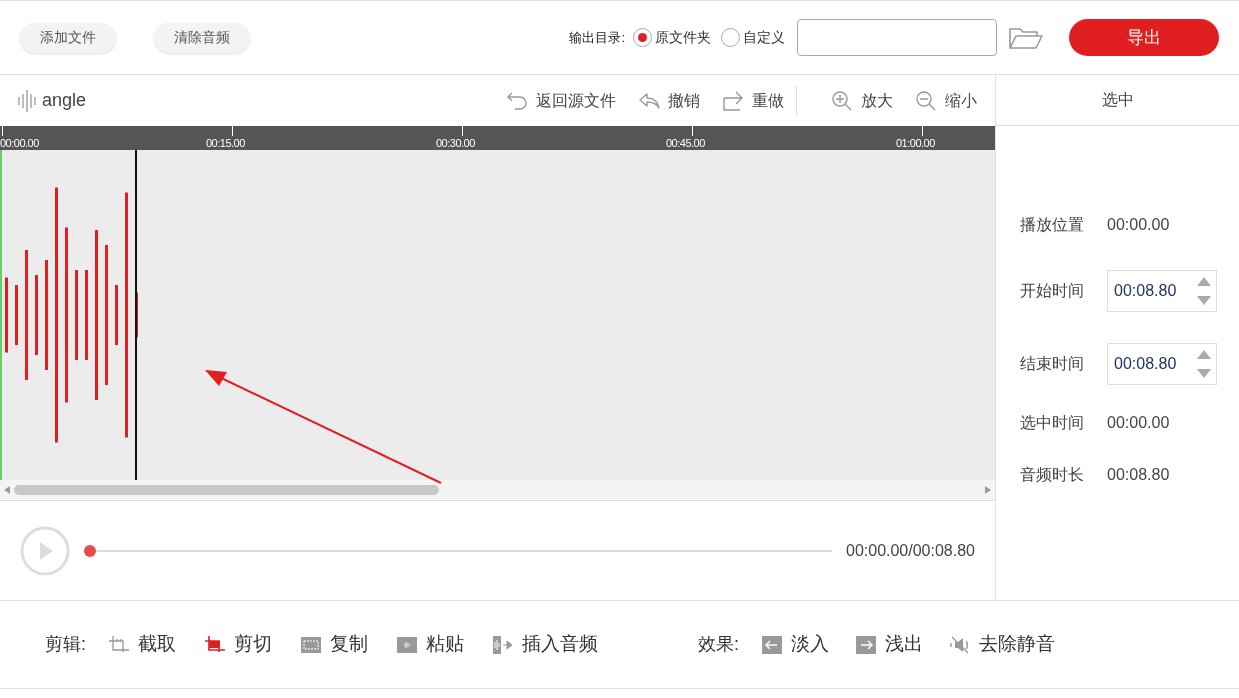 The width and height of the screenshot is (1239, 698). What do you see at coordinates (795, 644) in the screenshot?
I see `effect-button: 淡入` at bounding box center [795, 644].